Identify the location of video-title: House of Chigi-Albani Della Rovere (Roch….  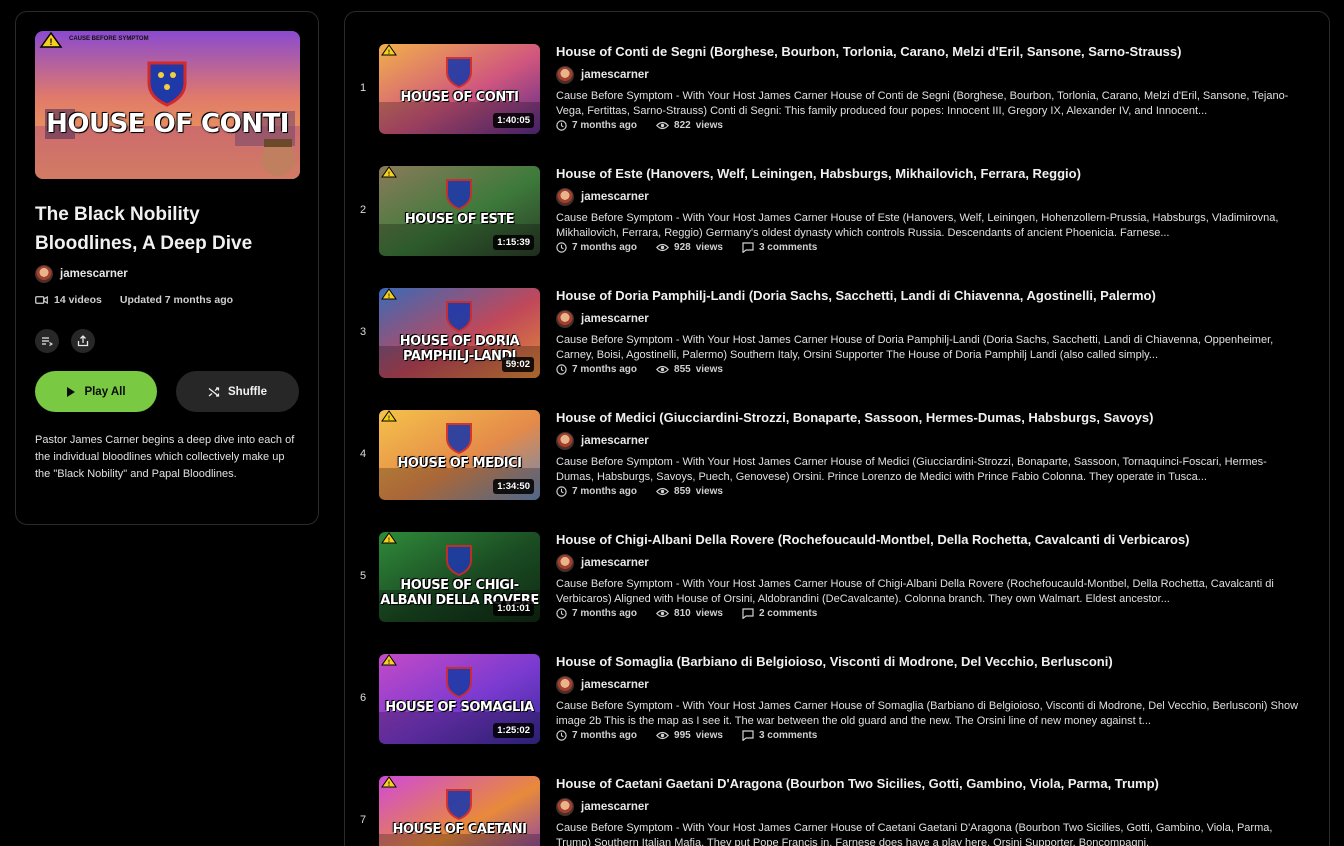
(936, 539).